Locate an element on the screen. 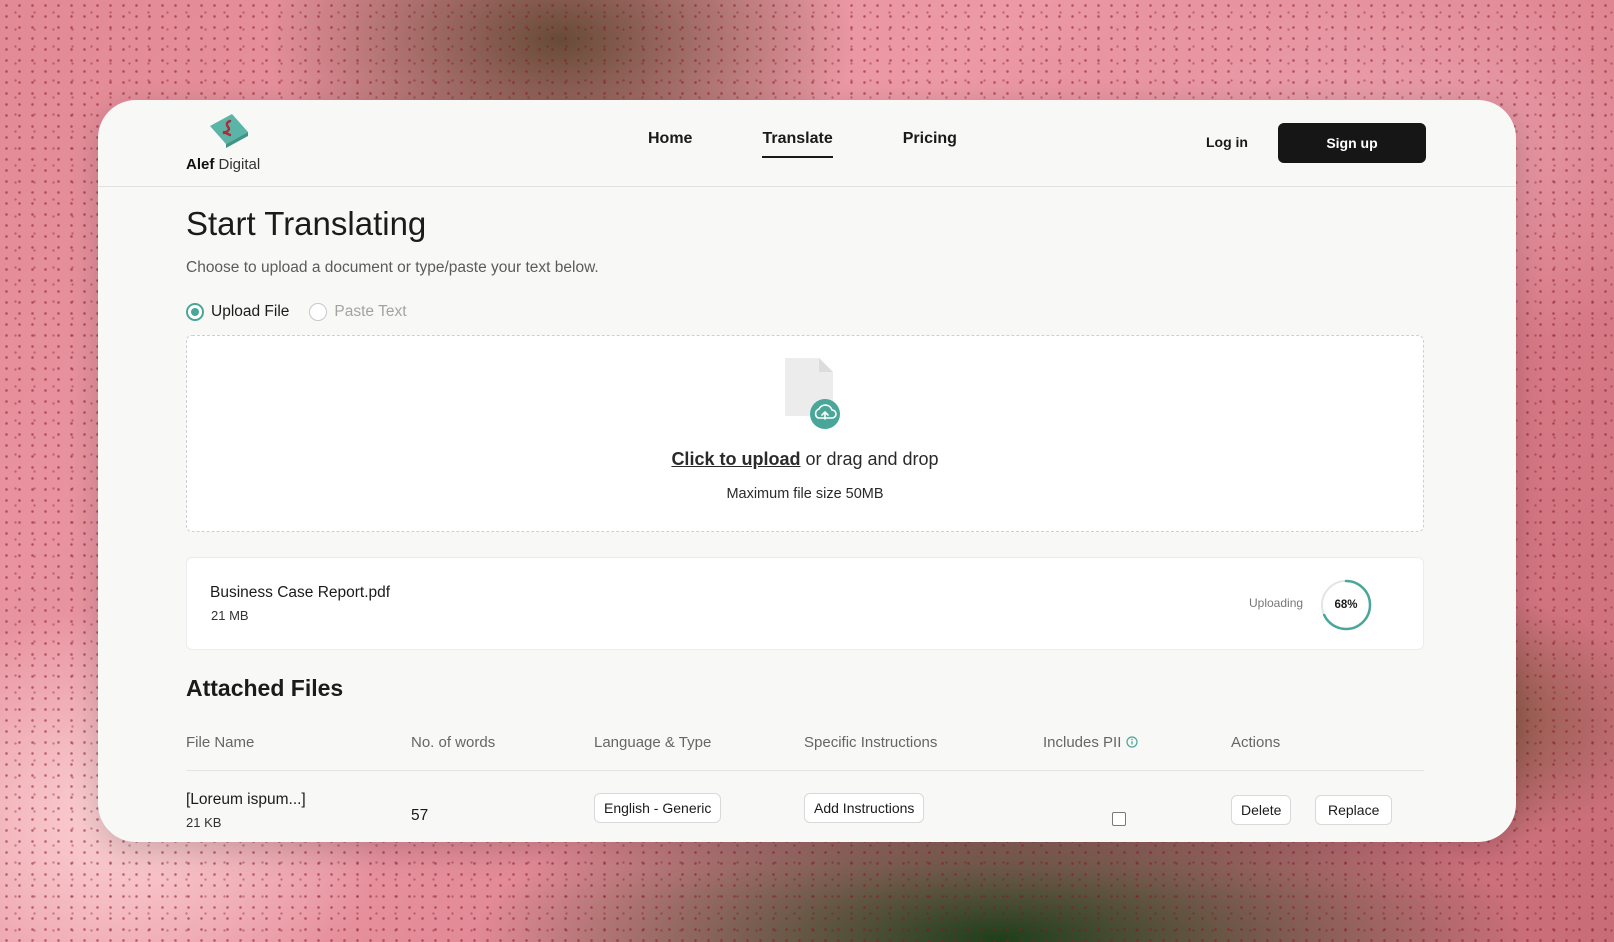  uploading-file-size: 21 MB is located at coordinates (230, 615).